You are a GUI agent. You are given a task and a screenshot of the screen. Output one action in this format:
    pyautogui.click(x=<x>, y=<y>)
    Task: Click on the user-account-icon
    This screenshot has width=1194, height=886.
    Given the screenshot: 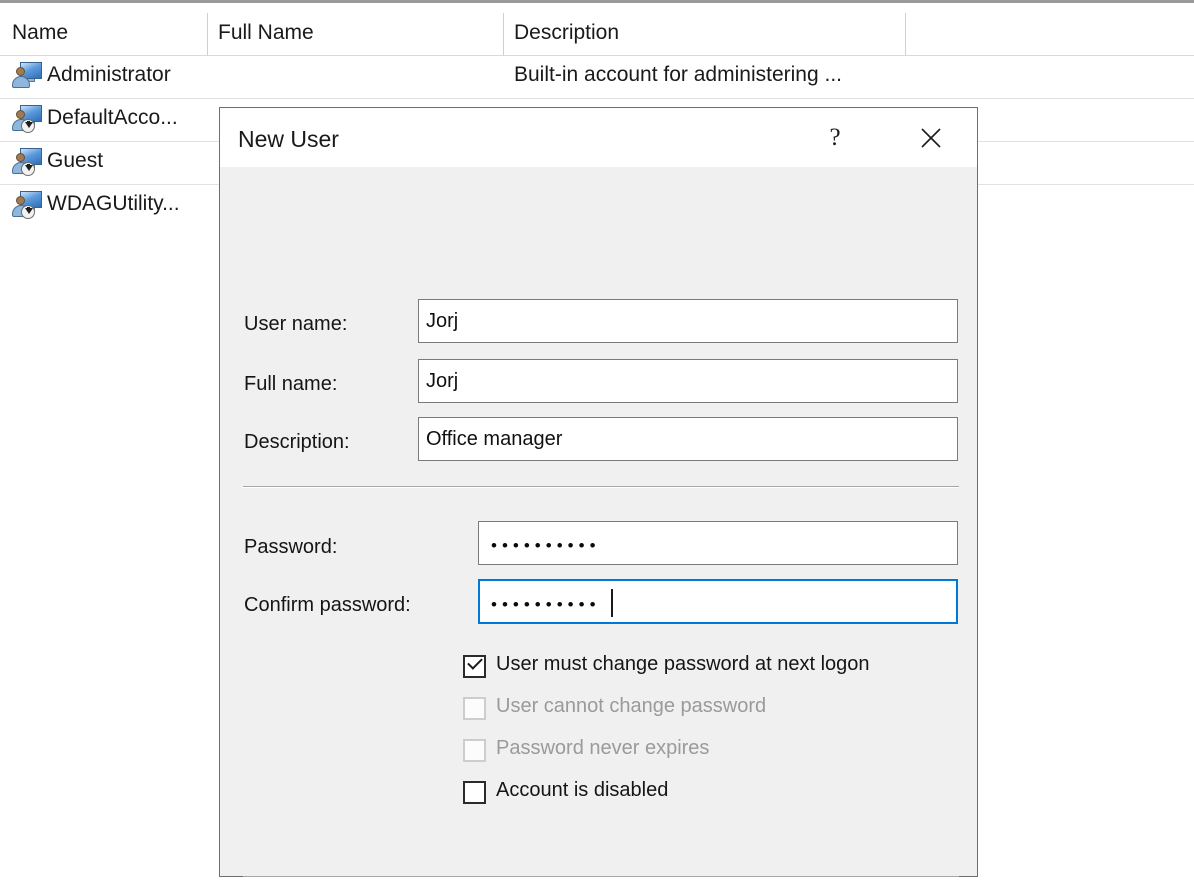 What is the action you would take?
    pyautogui.click(x=27, y=76)
    